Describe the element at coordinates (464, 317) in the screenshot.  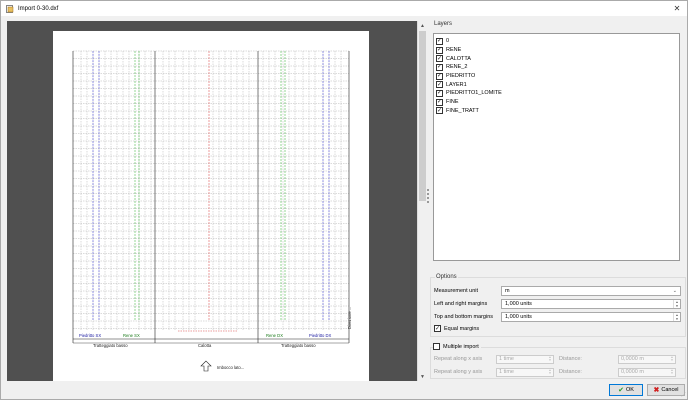
I see `tb-margins-label: Top and bottom margins` at that location.